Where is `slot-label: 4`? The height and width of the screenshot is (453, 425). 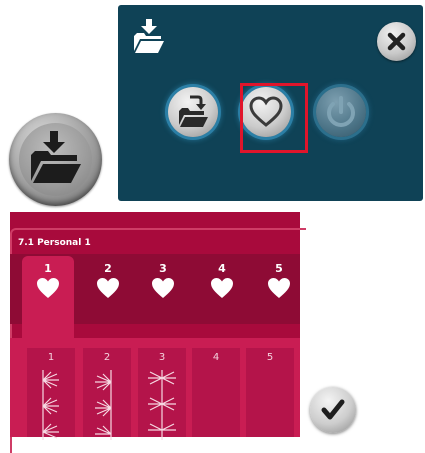 slot-label: 4 is located at coordinates (216, 357).